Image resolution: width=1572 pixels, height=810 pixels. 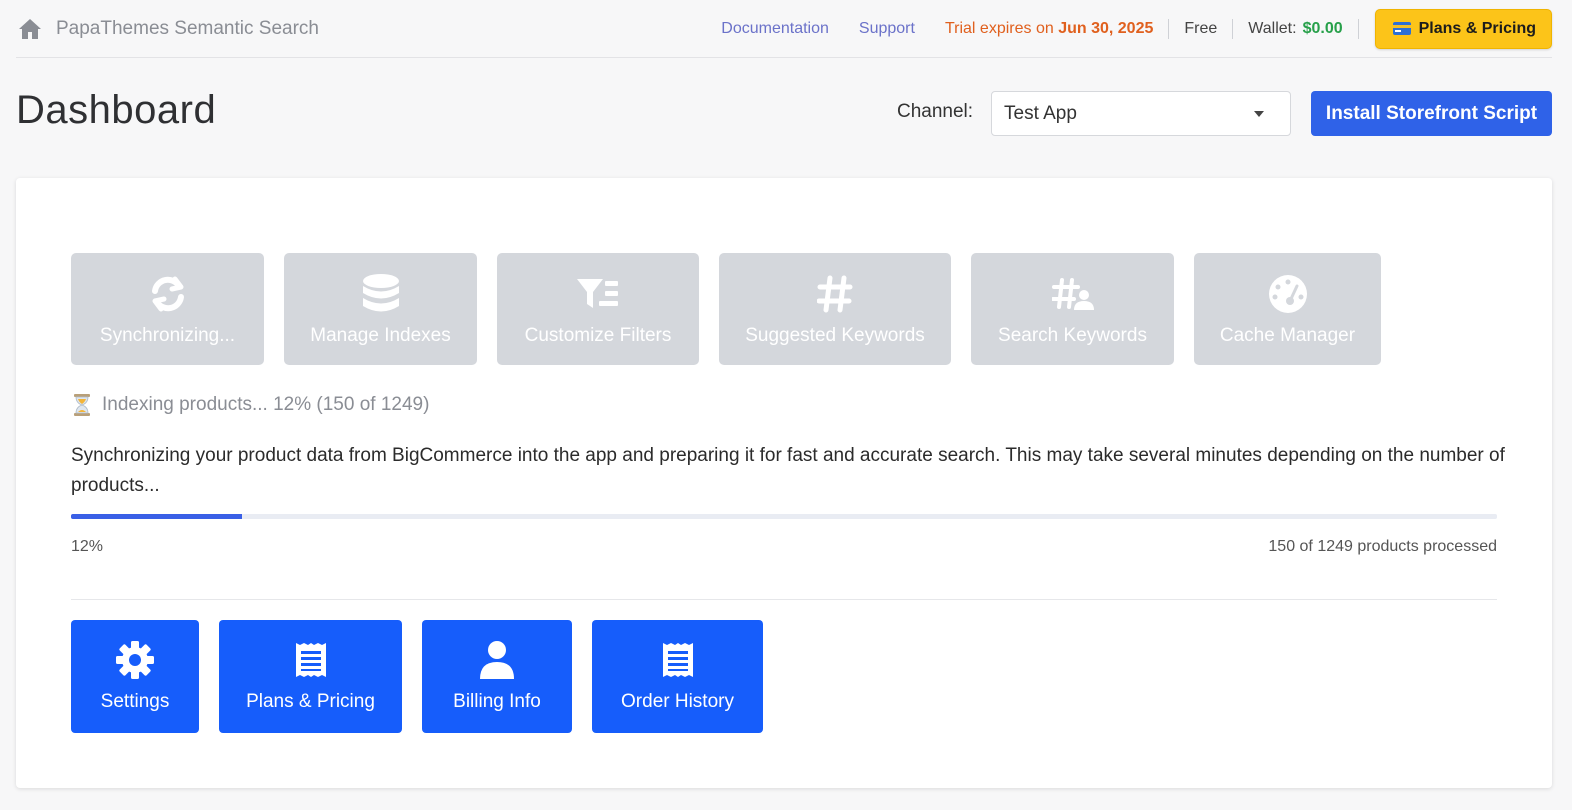 I want to click on action-tile-settings: Settings, so click(x=135, y=676).